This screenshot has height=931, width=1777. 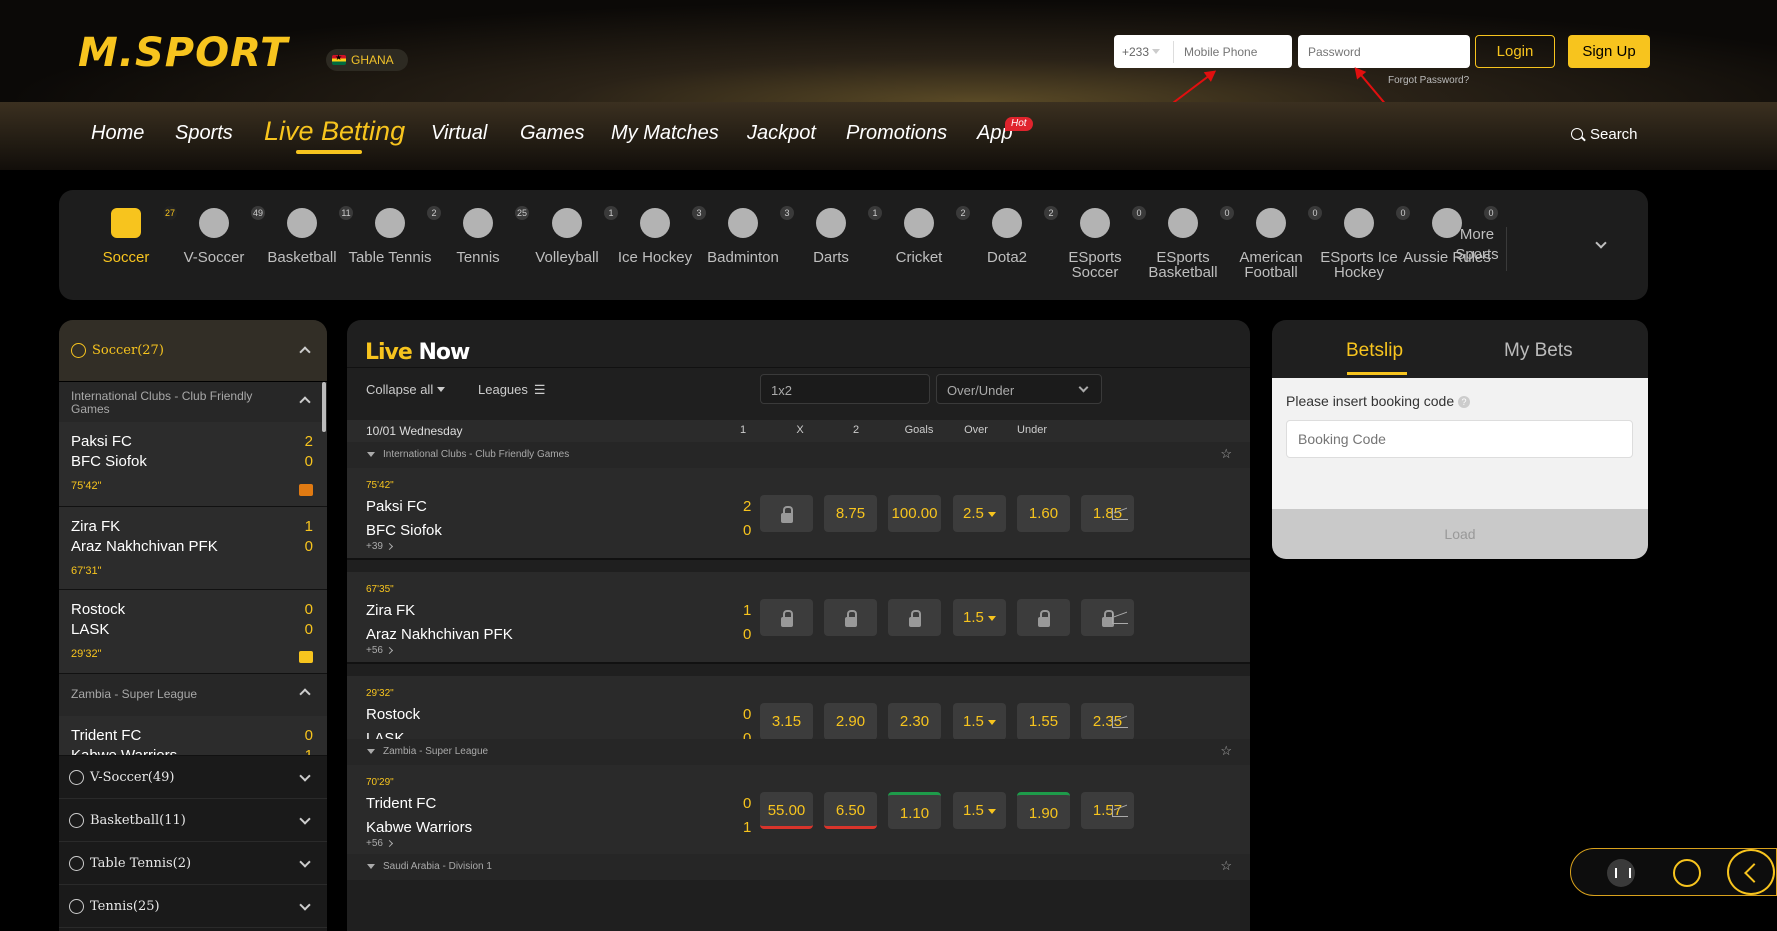 What do you see at coordinates (834, 235) in the screenshot?
I see `sport-tab-darts: 1 Darts` at bounding box center [834, 235].